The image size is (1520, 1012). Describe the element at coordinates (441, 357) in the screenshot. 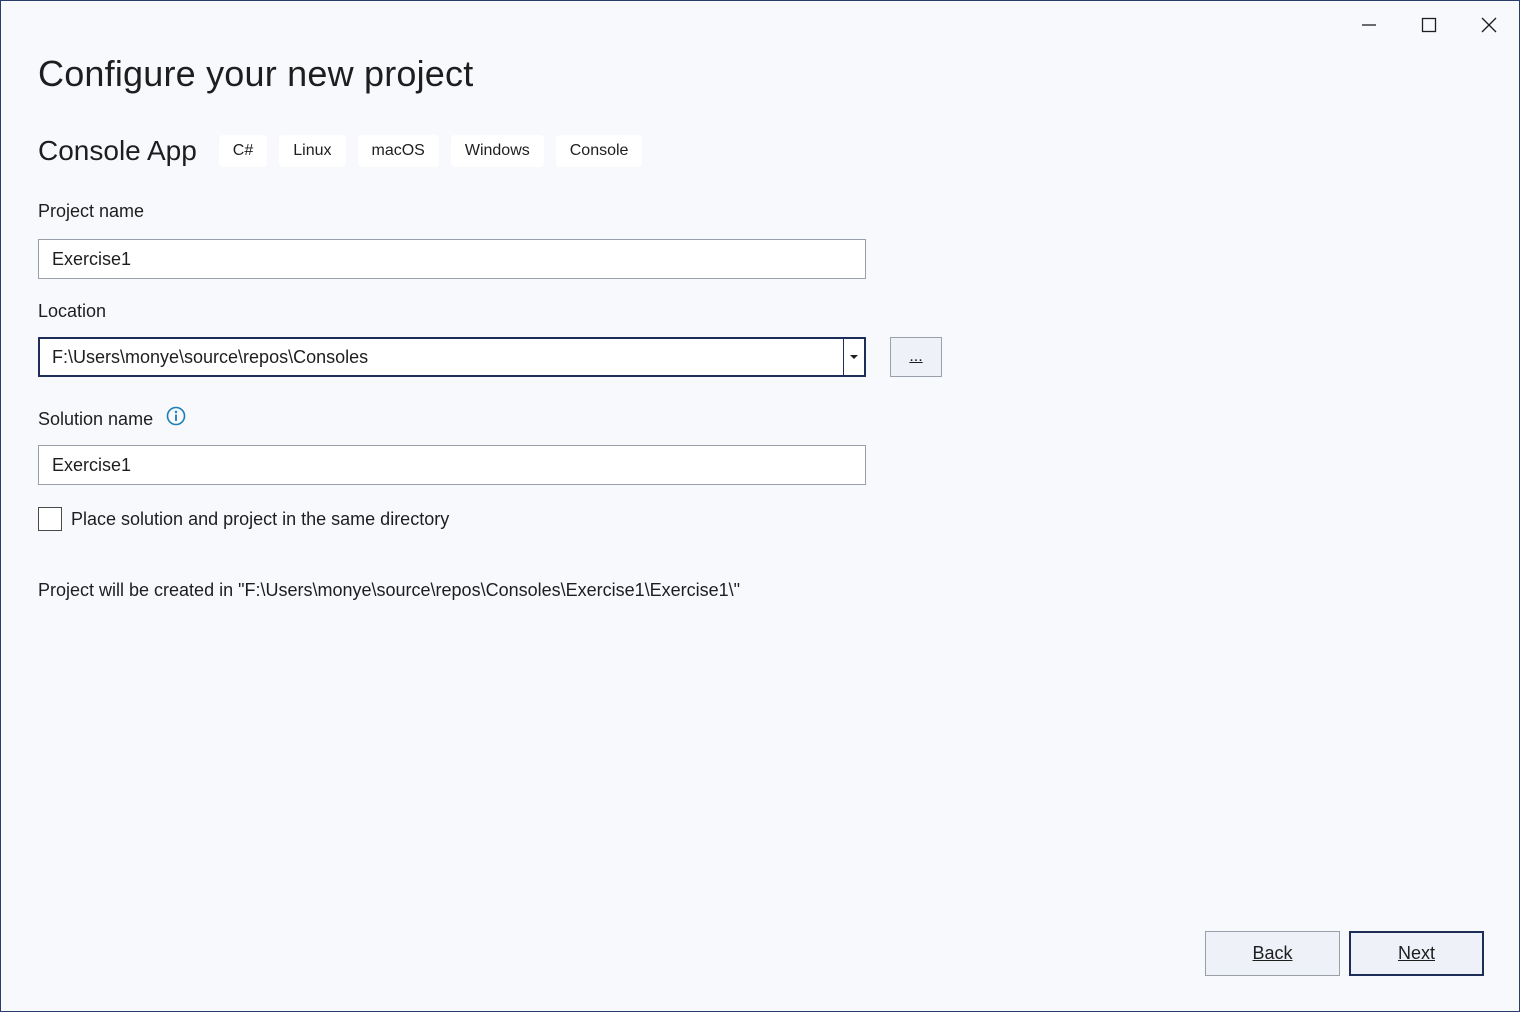

I see `location-input` at that location.